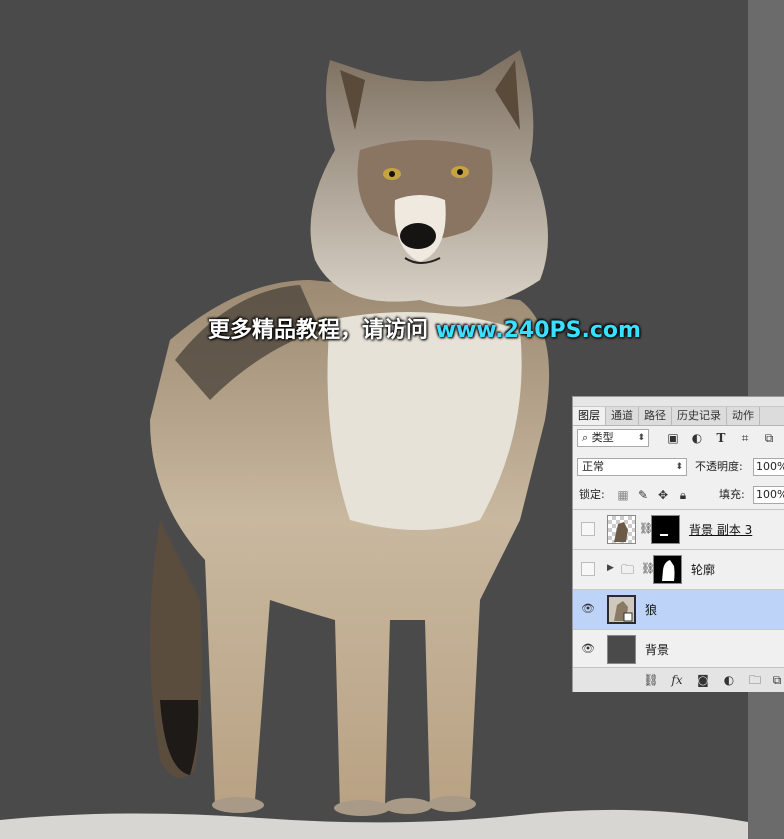 This screenshot has width=784, height=839. Describe the element at coordinates (663, 495) in the screenshot. I see `lock-position-icon: ✥` at that location.